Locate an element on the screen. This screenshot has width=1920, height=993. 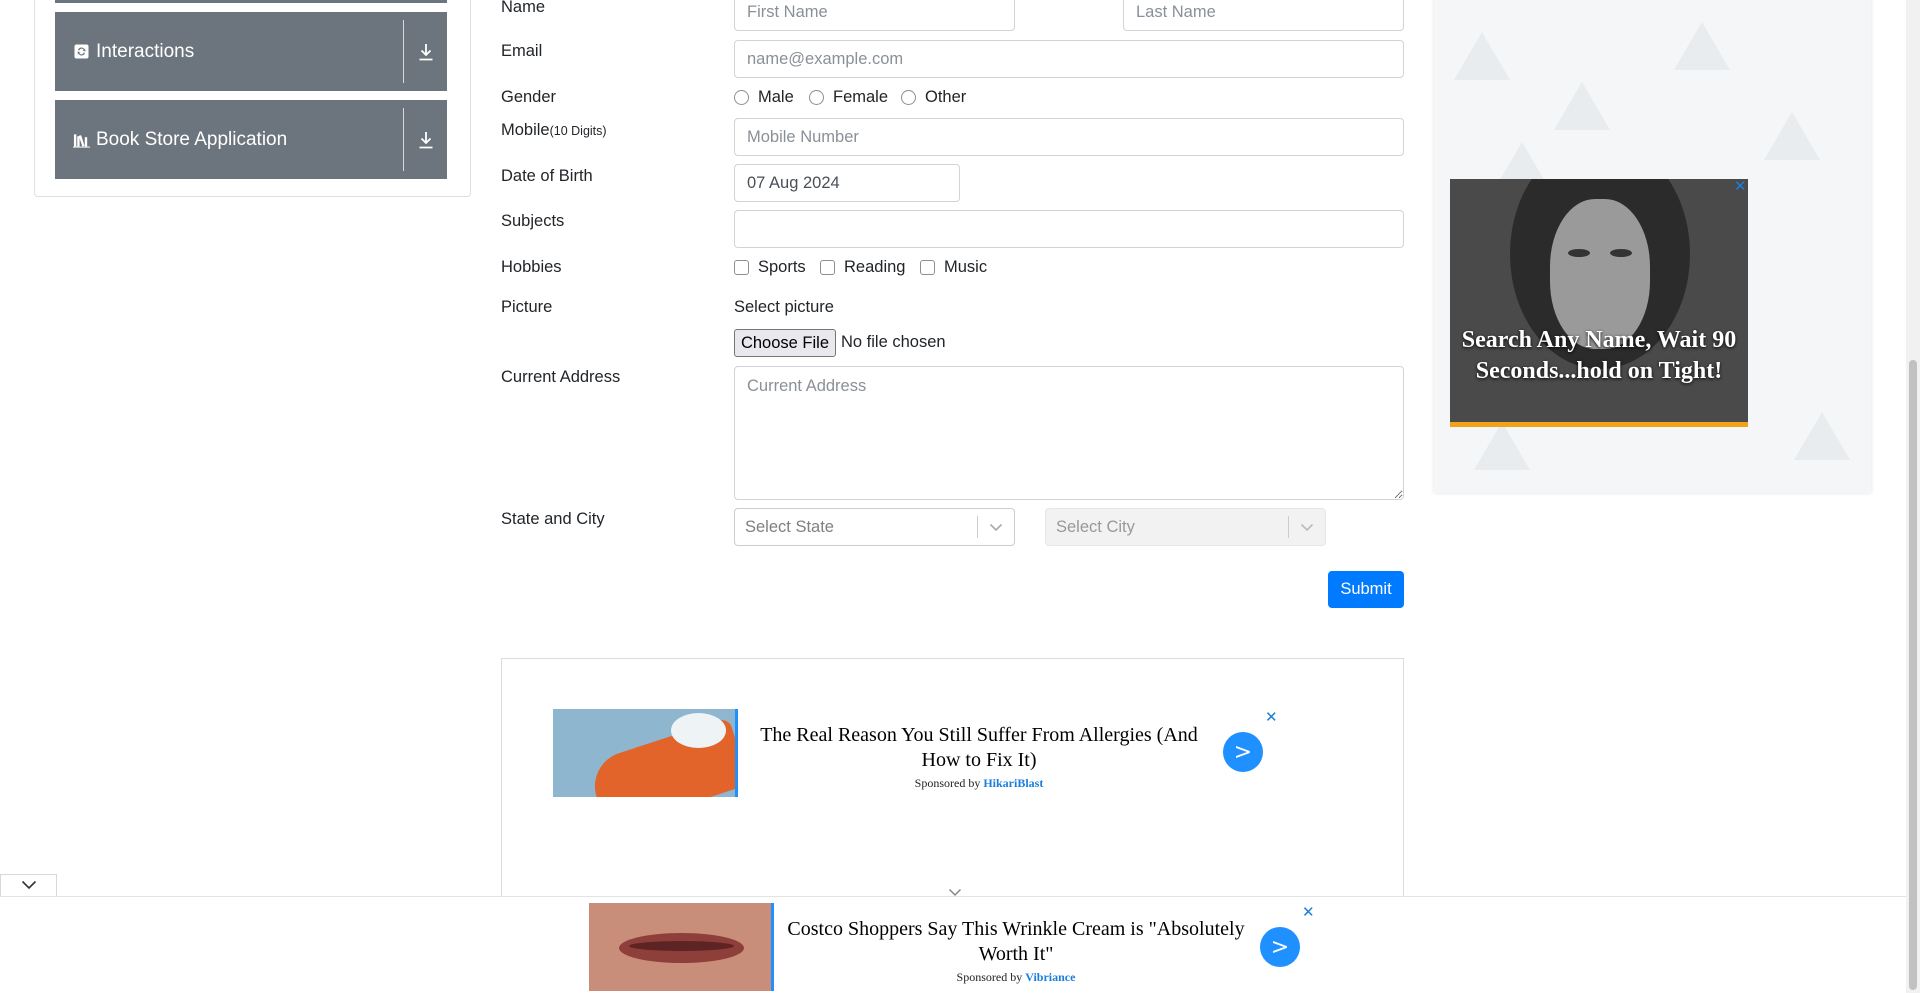
collapse-ad-button is located at coordinates (28, 885).